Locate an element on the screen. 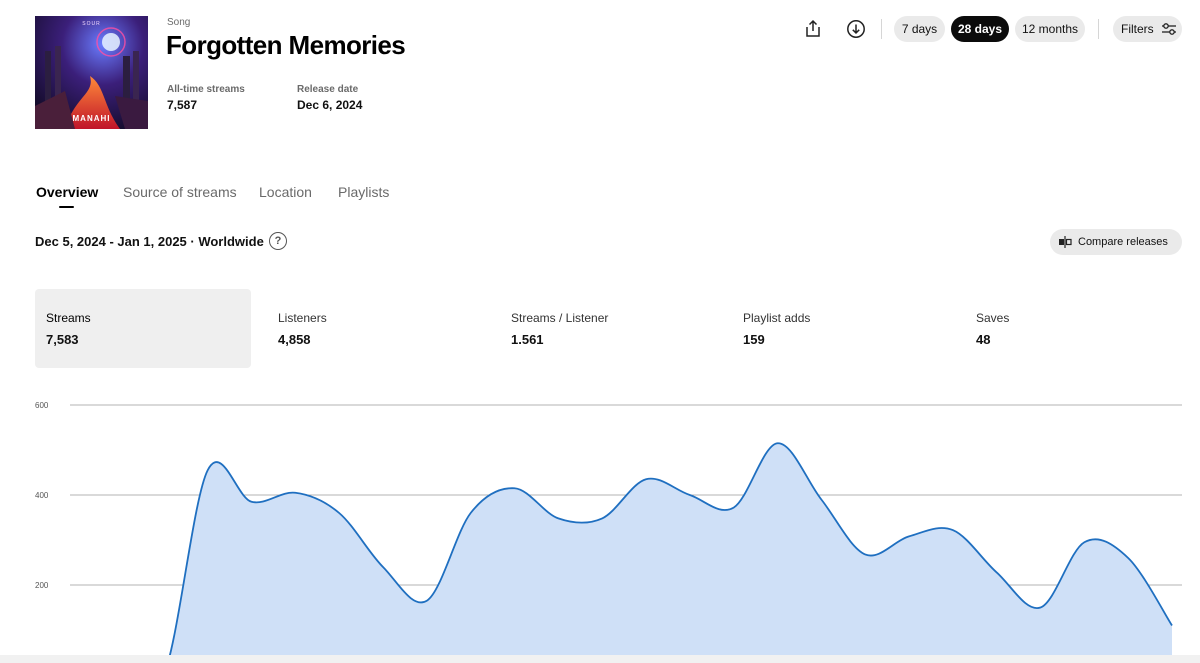  share-icon is located at coordinates (813, 28).